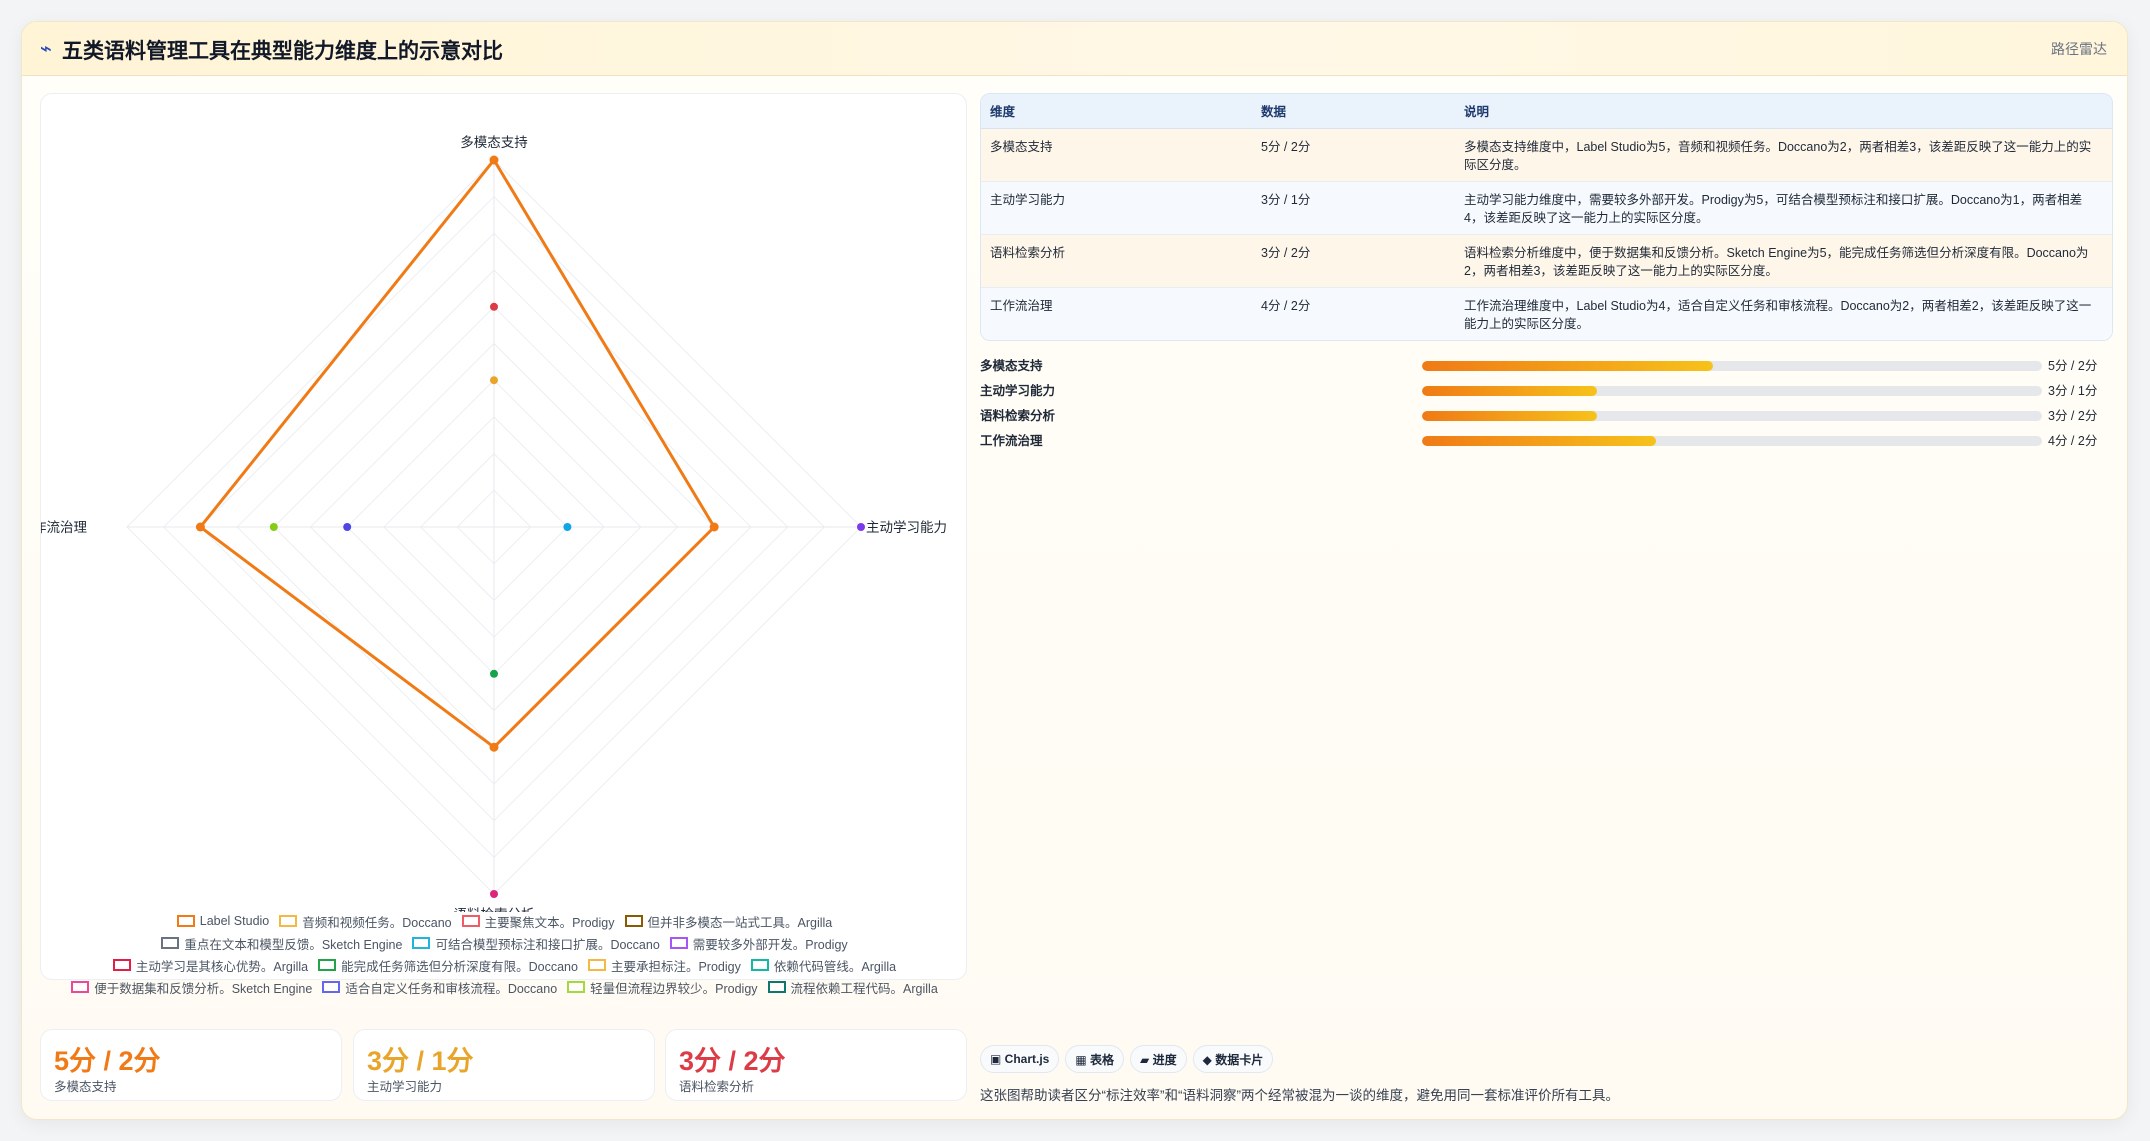 This screenshot has width=2150, height=1141. What do you see at coordinates (1233, 1059) in the screenshot?
I see `pill-data-card: ◆ 数据卡片` at bounding box center [1233, 1059].